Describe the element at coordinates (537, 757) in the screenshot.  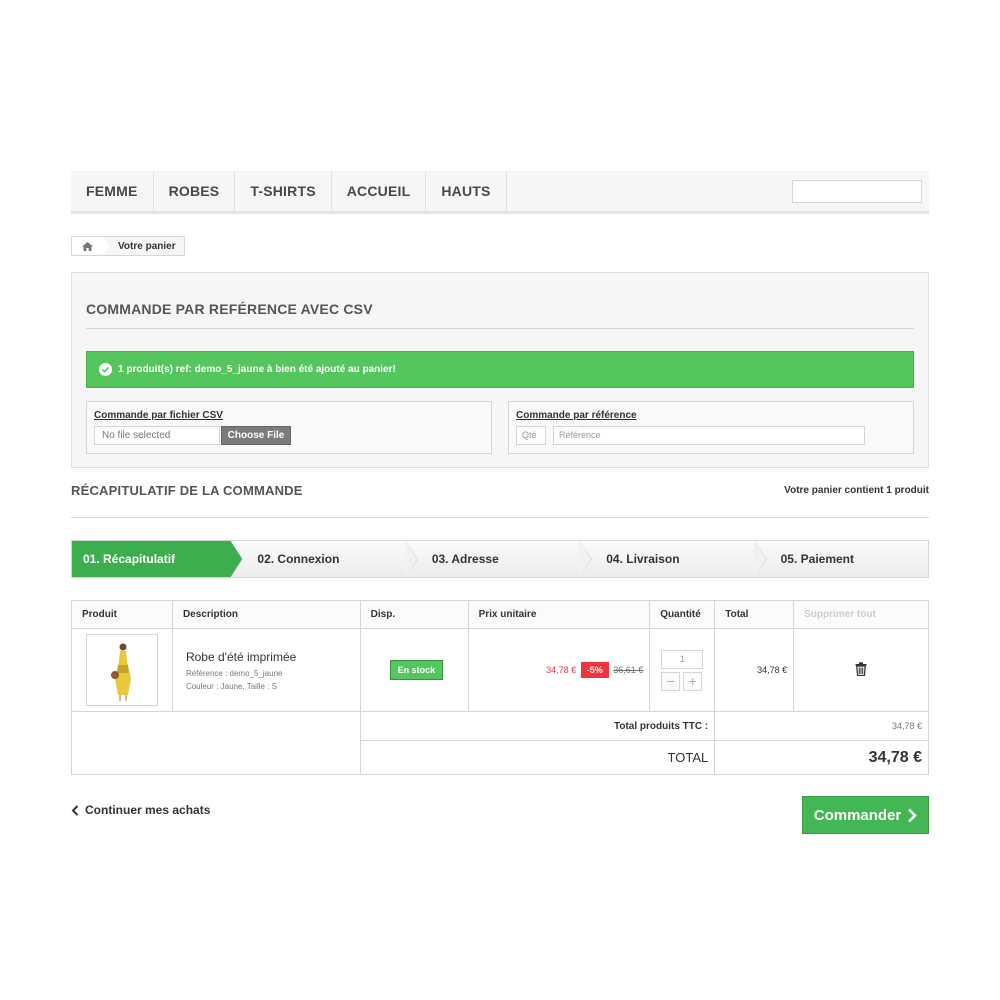
I see `total-label: TOTAL` at that location.